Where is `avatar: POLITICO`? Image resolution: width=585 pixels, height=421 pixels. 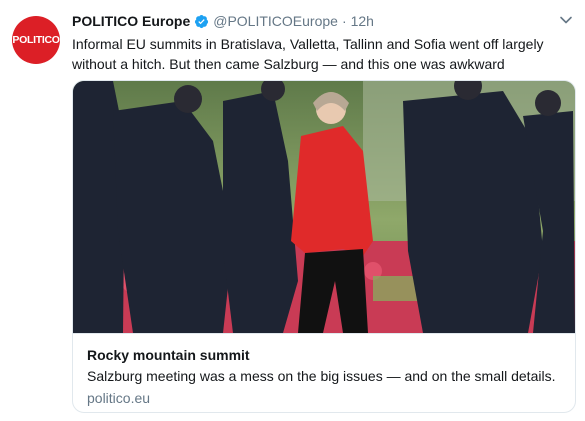 avatar: POLITICO is located at coordinates (36, 40).